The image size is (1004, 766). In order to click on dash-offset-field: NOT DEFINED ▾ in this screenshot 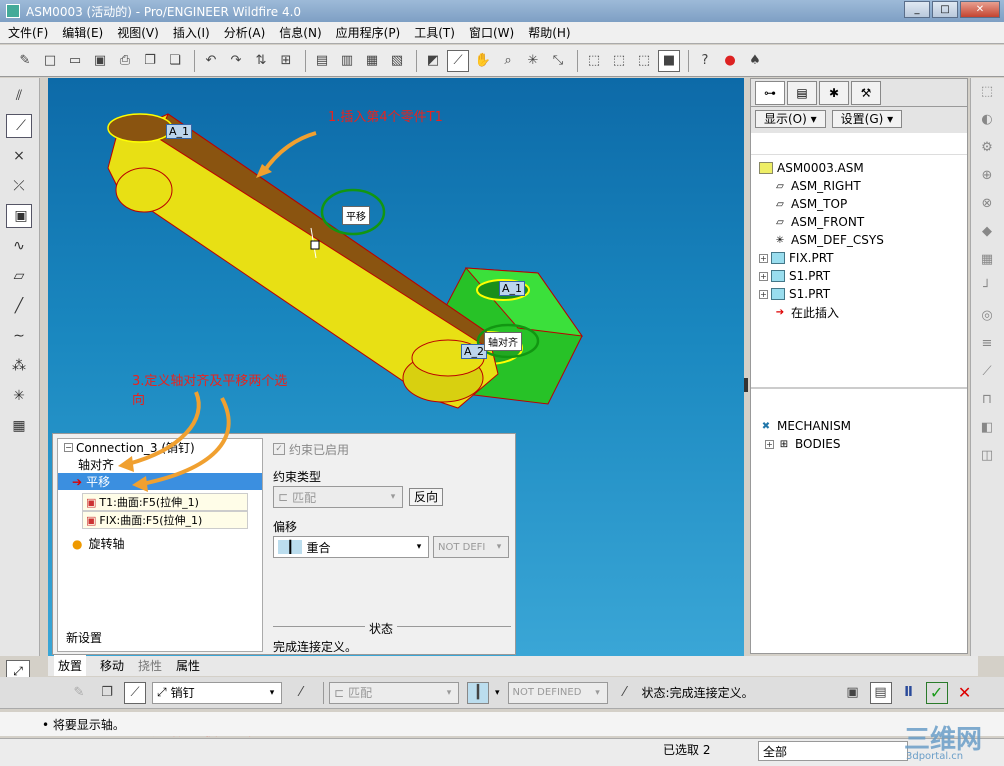, I will do `click(557, 692)`.